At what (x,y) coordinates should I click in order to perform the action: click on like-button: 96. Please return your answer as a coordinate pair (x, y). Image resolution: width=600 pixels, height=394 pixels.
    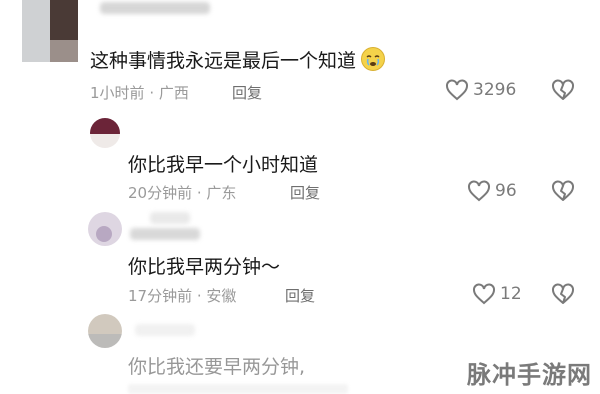
    Looking at the image, I should click on (492, 191).